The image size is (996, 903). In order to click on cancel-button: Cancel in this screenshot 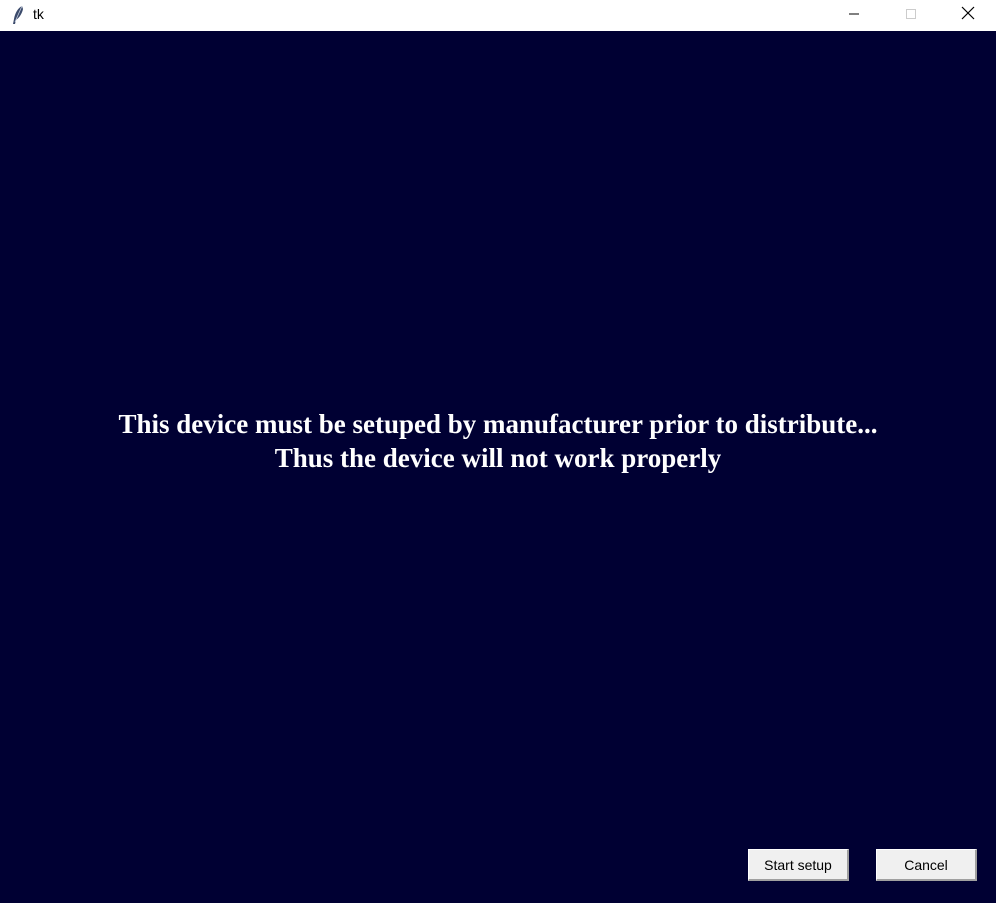, I will do `click(926, 865)`.